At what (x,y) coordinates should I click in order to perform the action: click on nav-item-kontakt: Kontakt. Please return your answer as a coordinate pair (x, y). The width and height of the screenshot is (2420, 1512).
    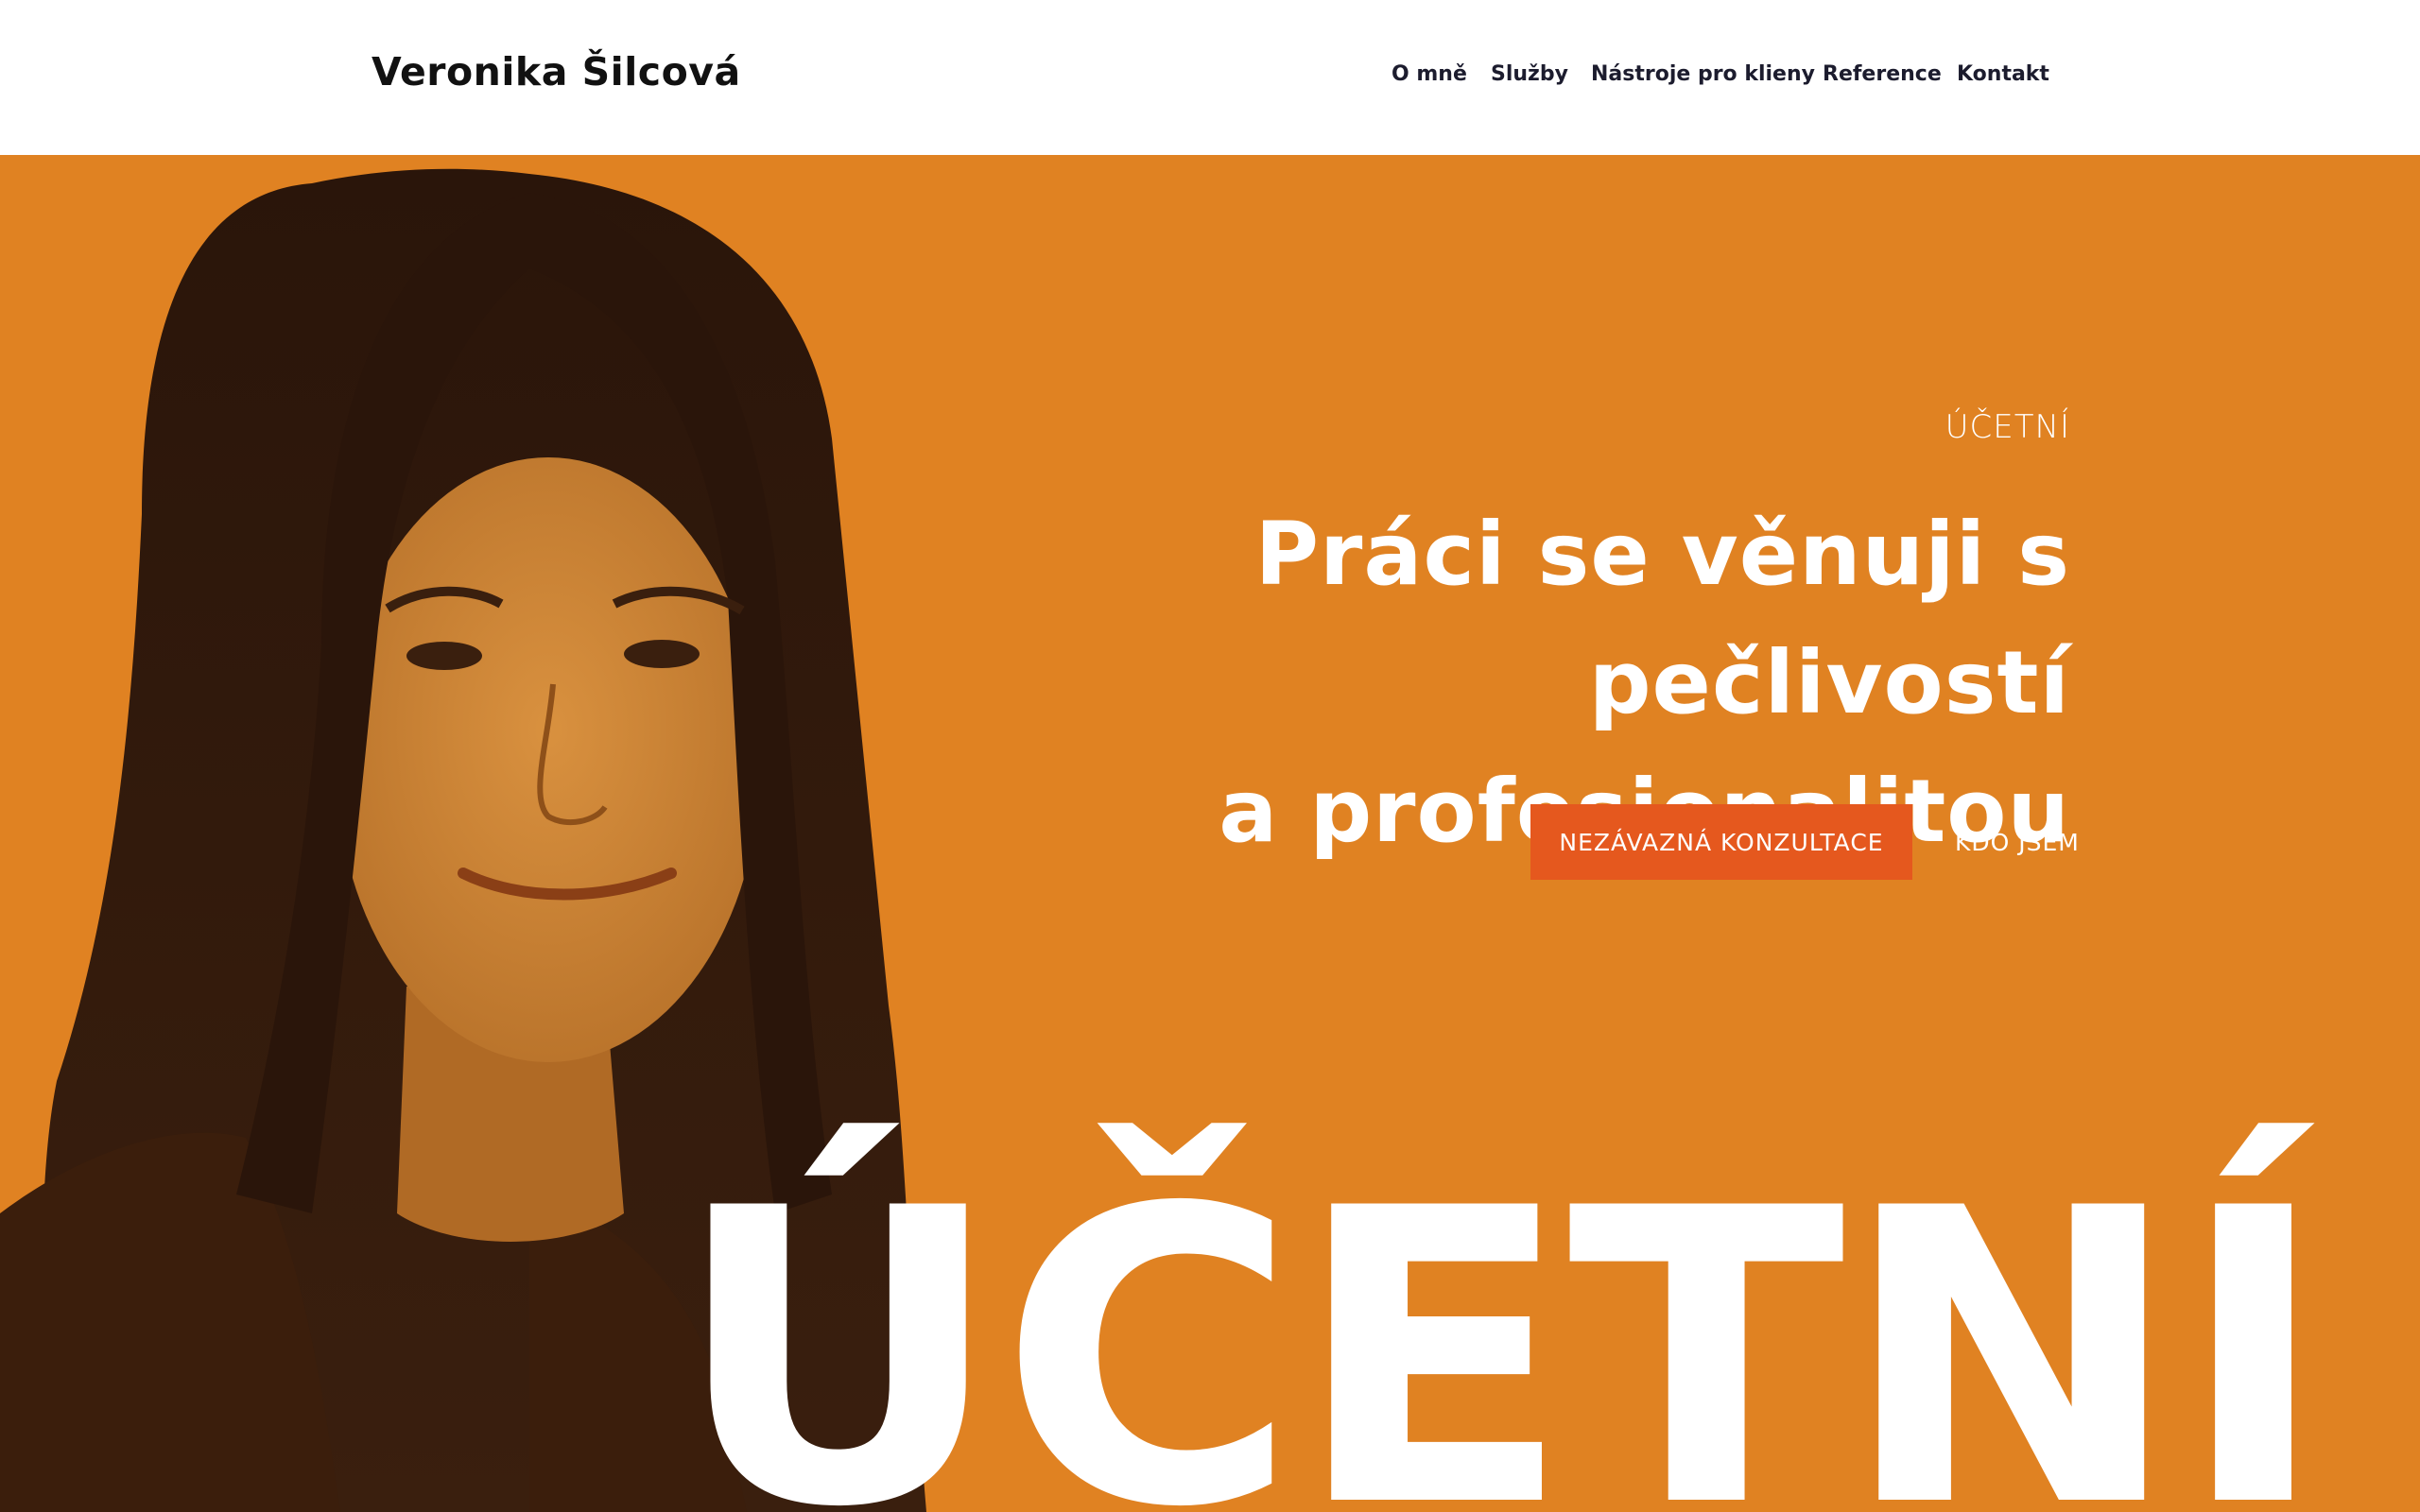
    Looking at the image, I should click on (2003, 74).